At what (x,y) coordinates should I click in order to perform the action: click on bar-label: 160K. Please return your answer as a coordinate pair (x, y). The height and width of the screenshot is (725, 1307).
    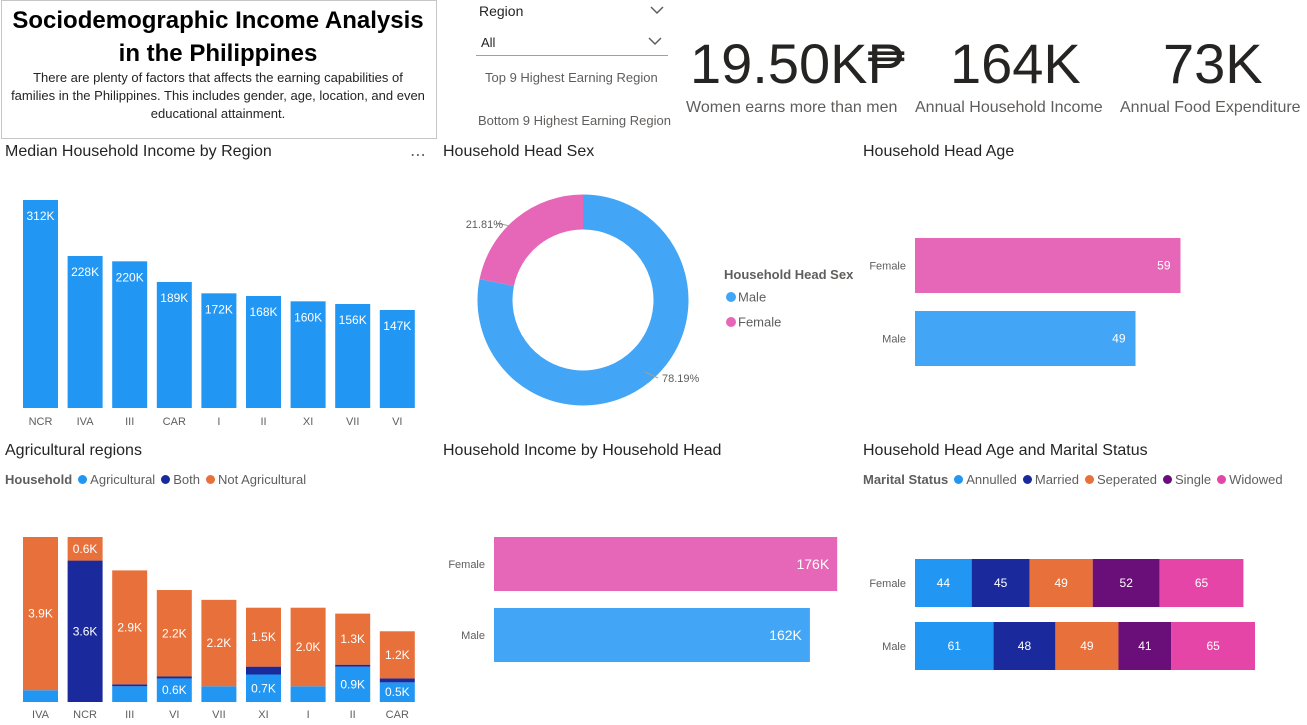
    Looking at the image, I should click on (308, 317).